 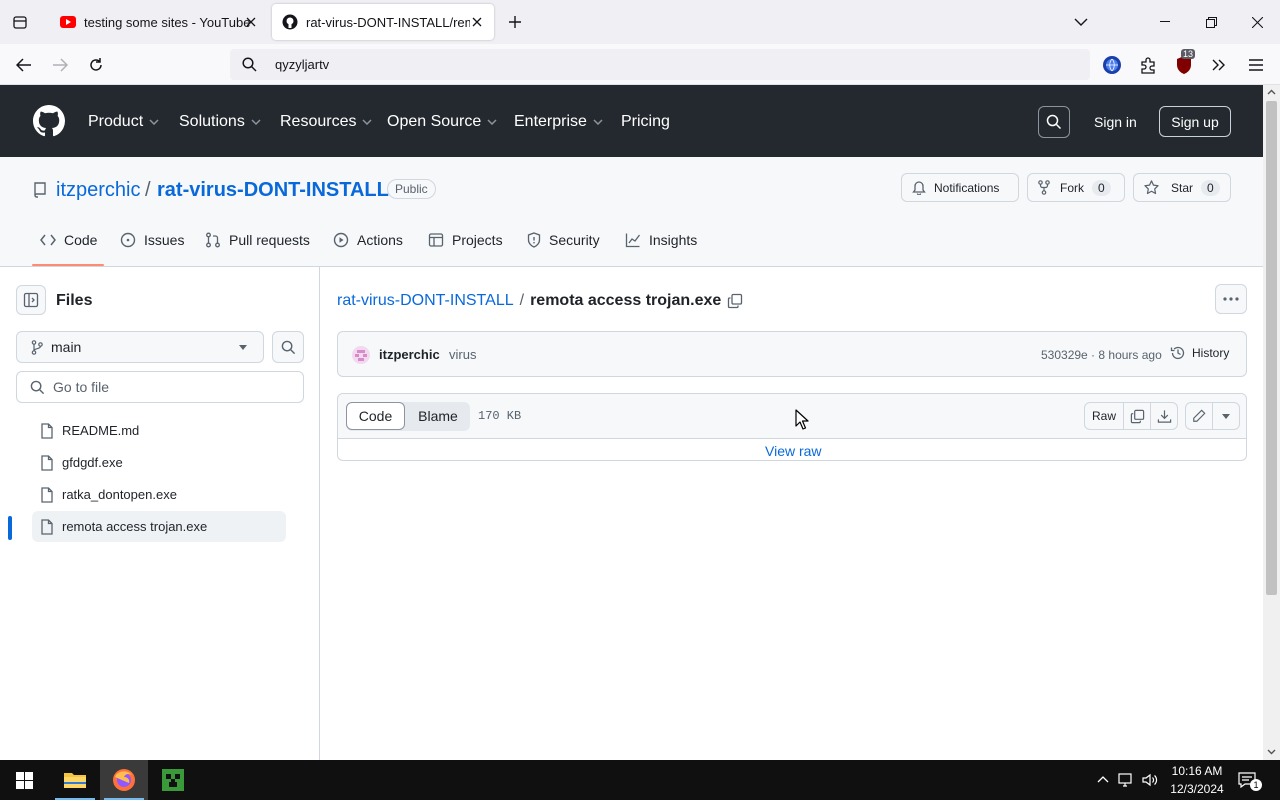 What do you see at coordinates (212, 121) in the screenshot?
I see `nav-label: Solutions` at bounding box center [212, 121].